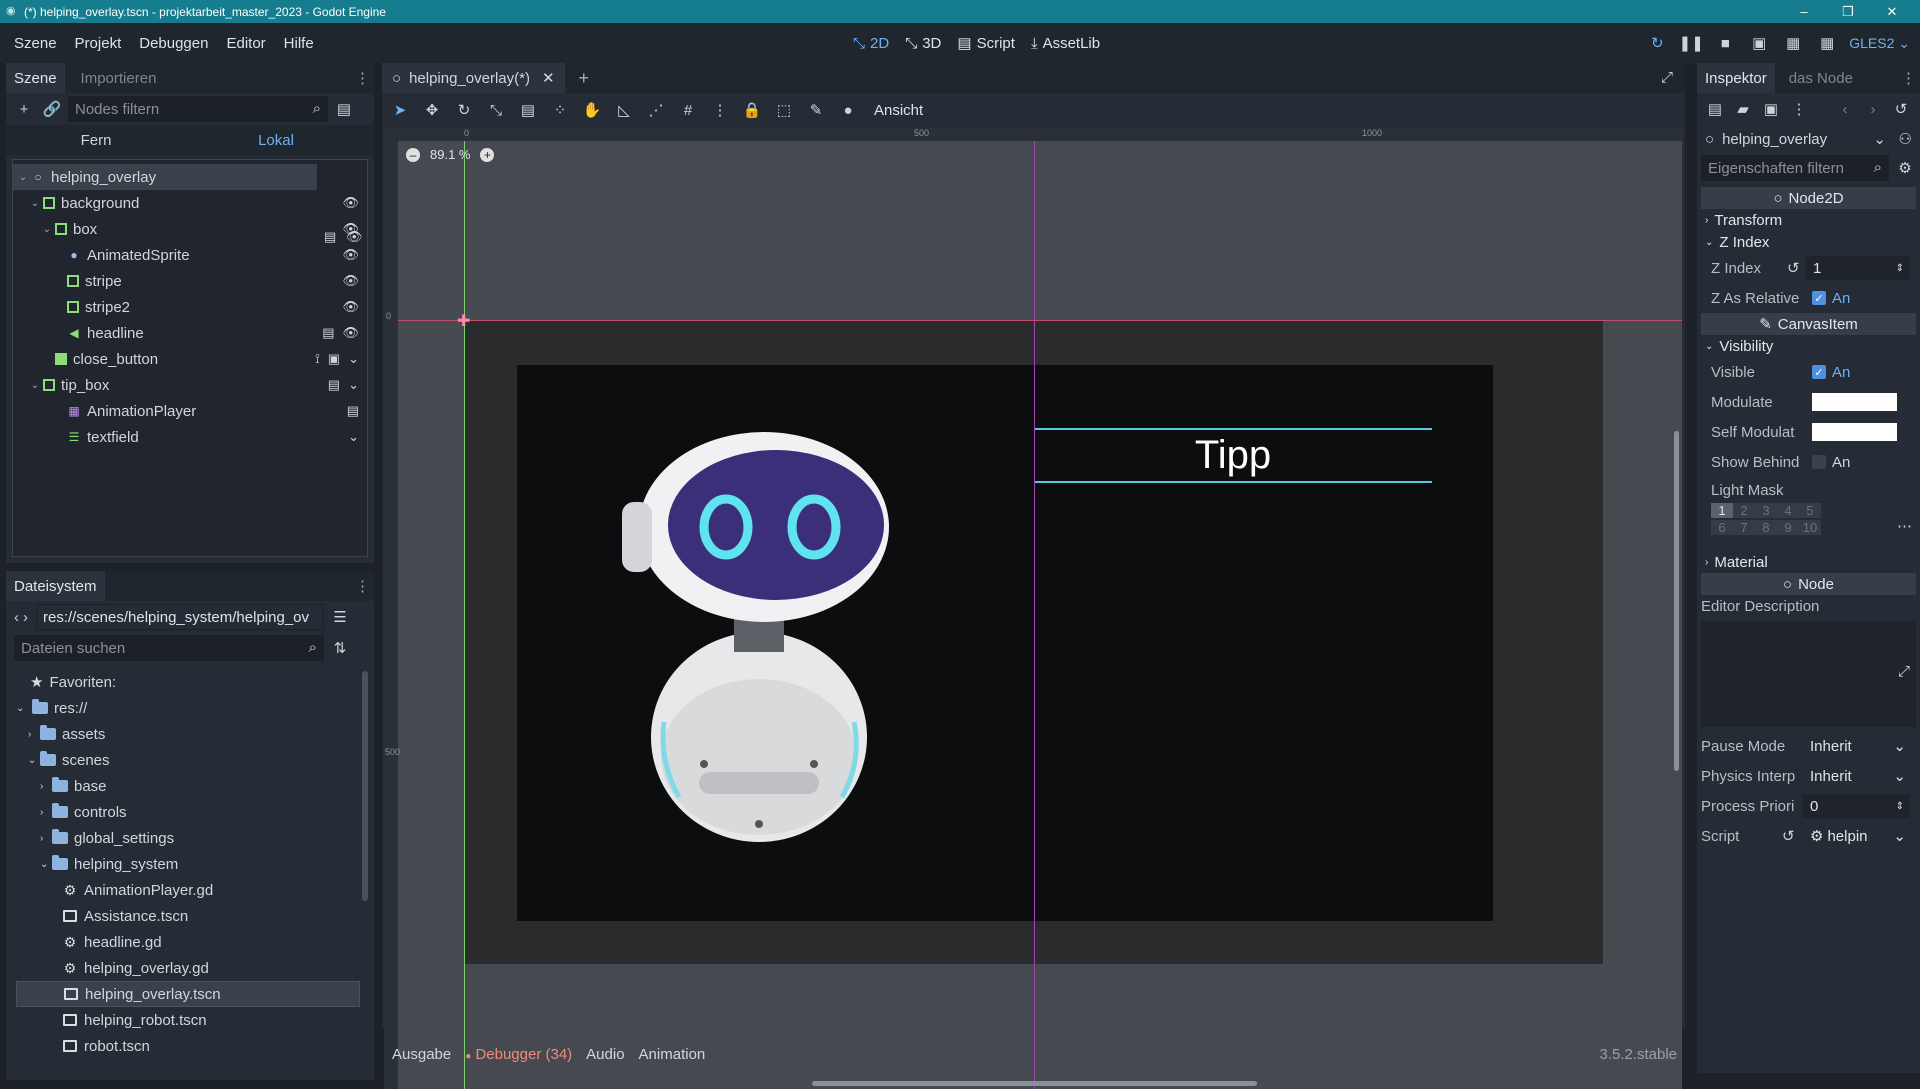 The width and height of the screenshot is (1920, 1089). Describe the element at coordinates (624, 110) in the screenshot. I see `ruler-tool-icon: ◺` at that location.